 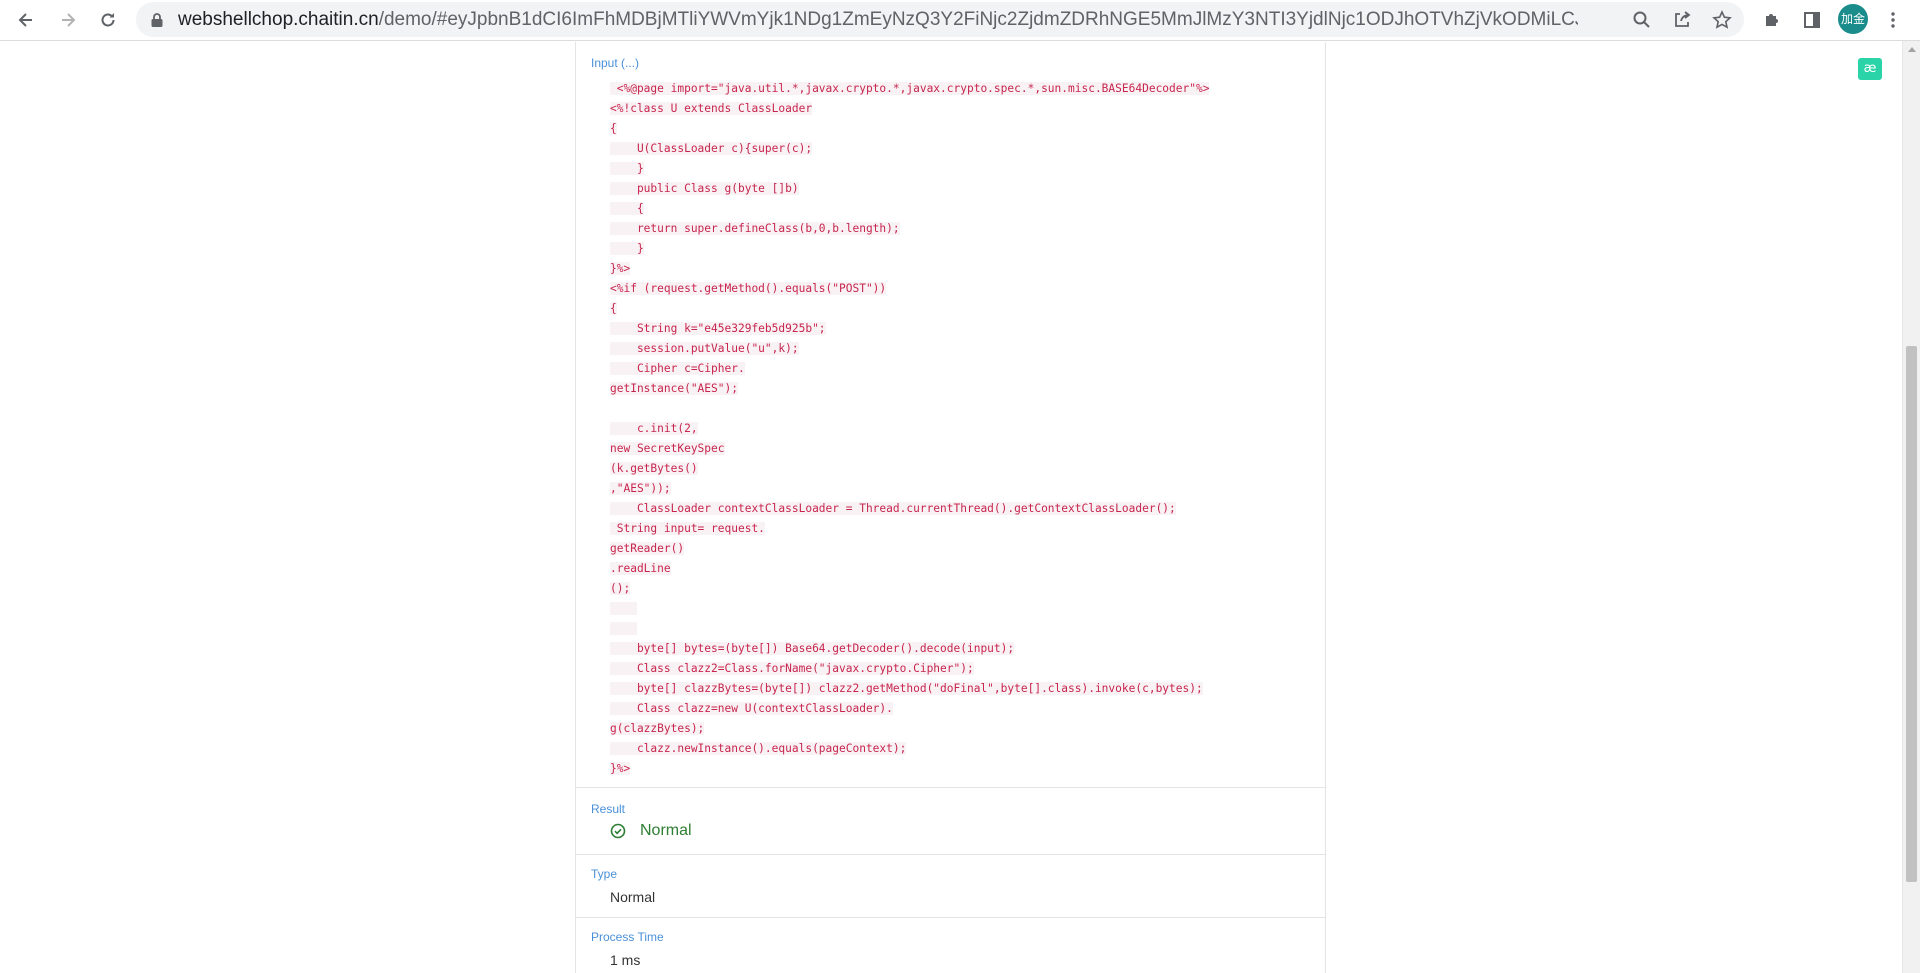 I want to click on result-text: Normal, so click(x=666, y=830).